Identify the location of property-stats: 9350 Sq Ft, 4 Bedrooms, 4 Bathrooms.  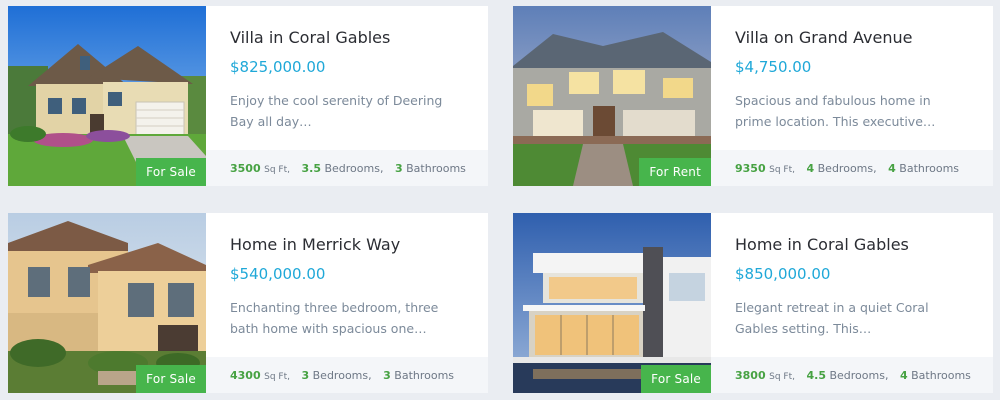
(852, 168).